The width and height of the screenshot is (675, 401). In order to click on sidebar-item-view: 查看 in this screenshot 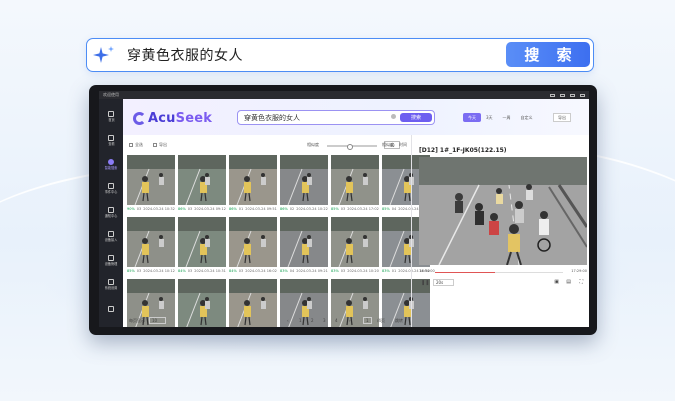, I will do `click(111, 141)`.